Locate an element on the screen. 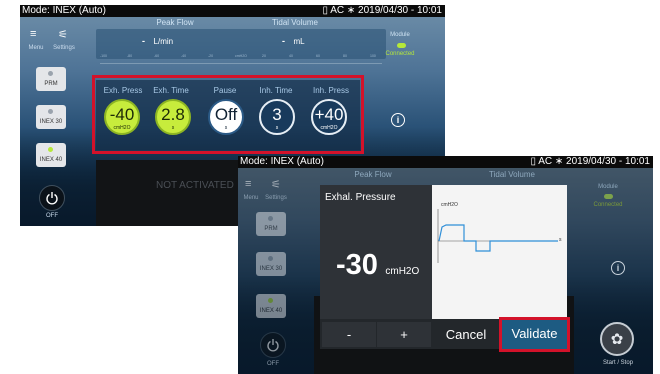 The height and width of the screenshot is (374, 660). scale-tick-label: -60 is located at coordinates (157, 56).